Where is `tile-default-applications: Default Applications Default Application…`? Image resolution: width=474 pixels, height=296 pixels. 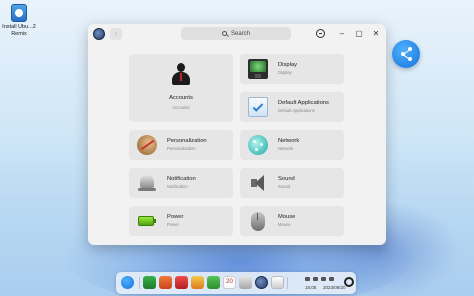 tile-default-applications: Default Applications Default Application… is located at coordinates (292, 107).